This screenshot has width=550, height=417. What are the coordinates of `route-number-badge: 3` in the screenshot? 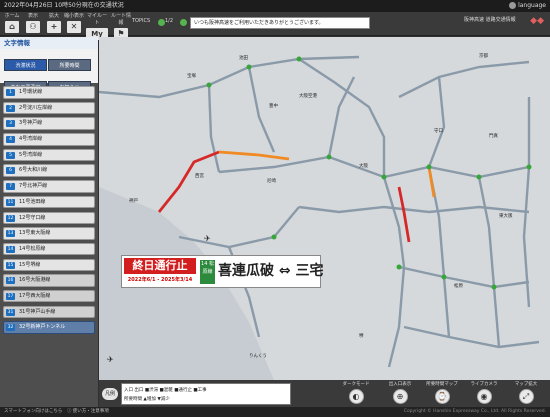 It's located at (10, 124).